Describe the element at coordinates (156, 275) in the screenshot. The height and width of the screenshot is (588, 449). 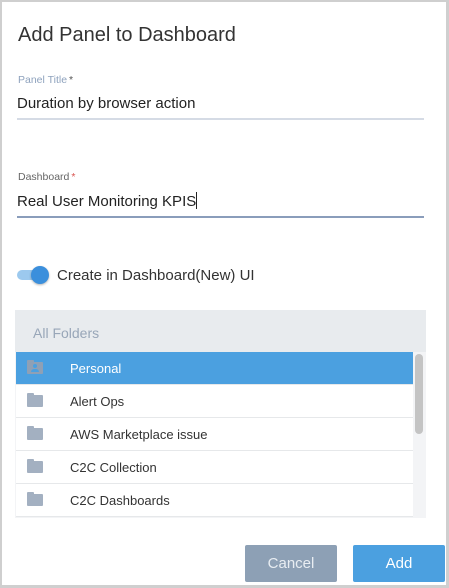
I see `new-ui-toggle-label: Create in Dashboard(New) UI` at that location.